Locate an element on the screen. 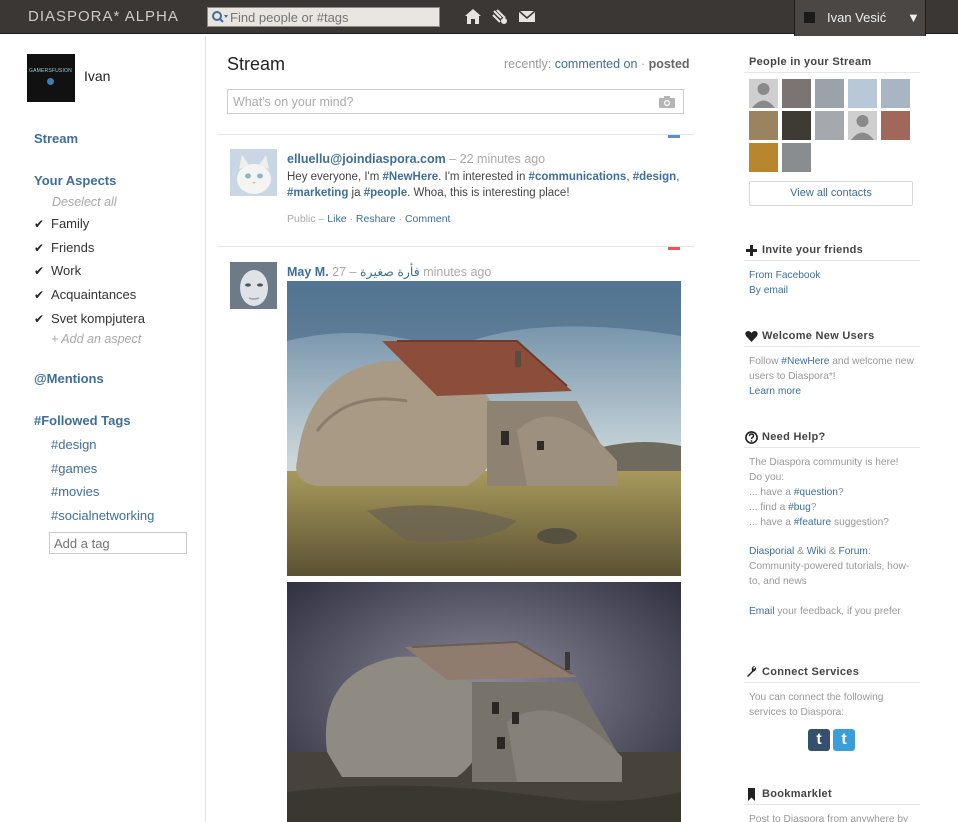 This screenshot has width=958, height=822. people-heading: People in your Stream is located at coordinates (810, 62).